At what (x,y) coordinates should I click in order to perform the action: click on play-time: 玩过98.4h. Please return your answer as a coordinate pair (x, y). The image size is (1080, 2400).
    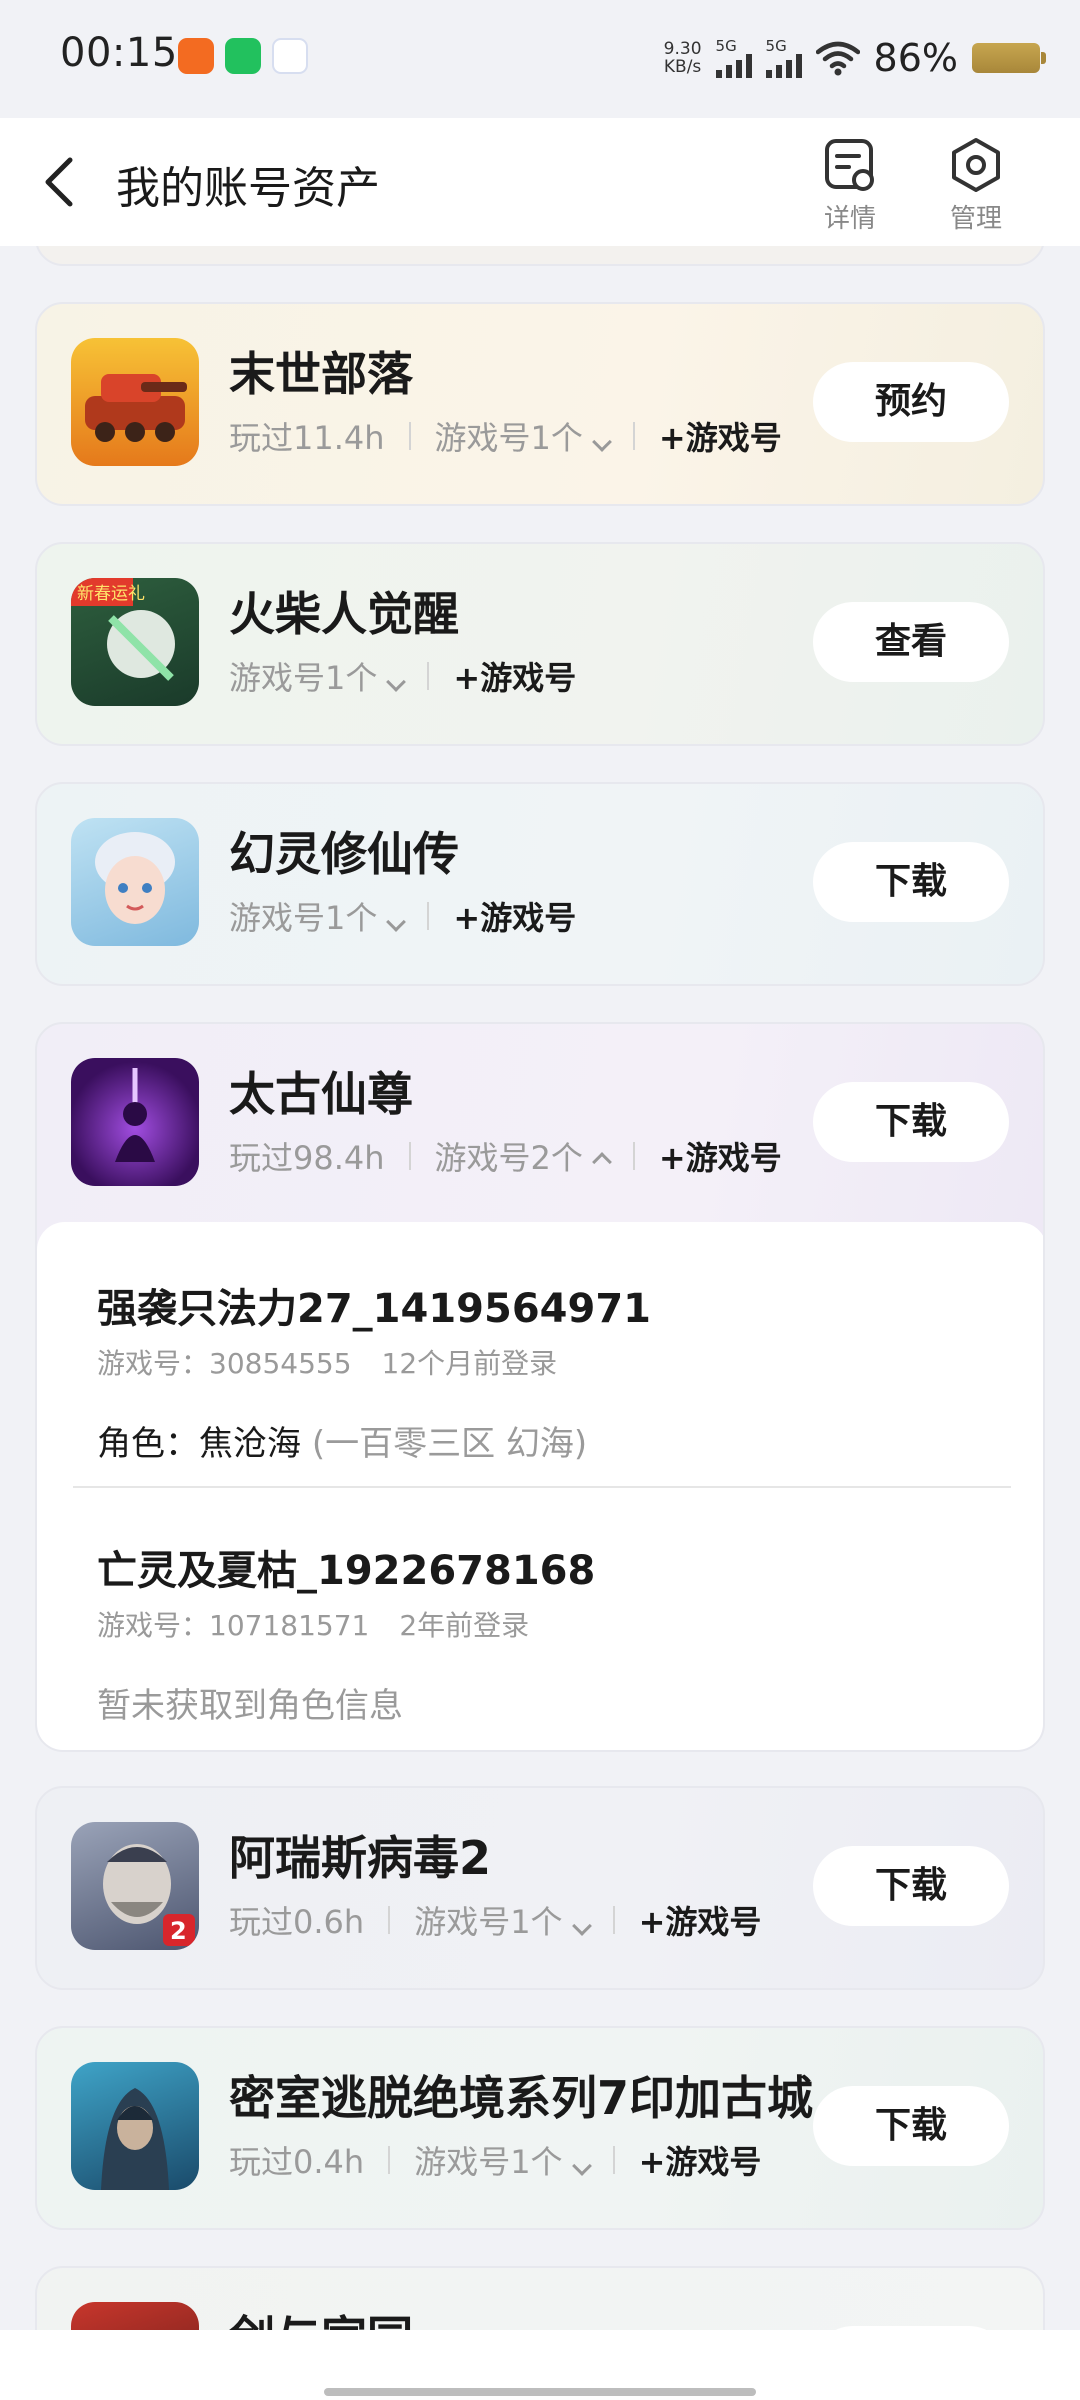
    Looking at the image, I should click on (307, 1158).